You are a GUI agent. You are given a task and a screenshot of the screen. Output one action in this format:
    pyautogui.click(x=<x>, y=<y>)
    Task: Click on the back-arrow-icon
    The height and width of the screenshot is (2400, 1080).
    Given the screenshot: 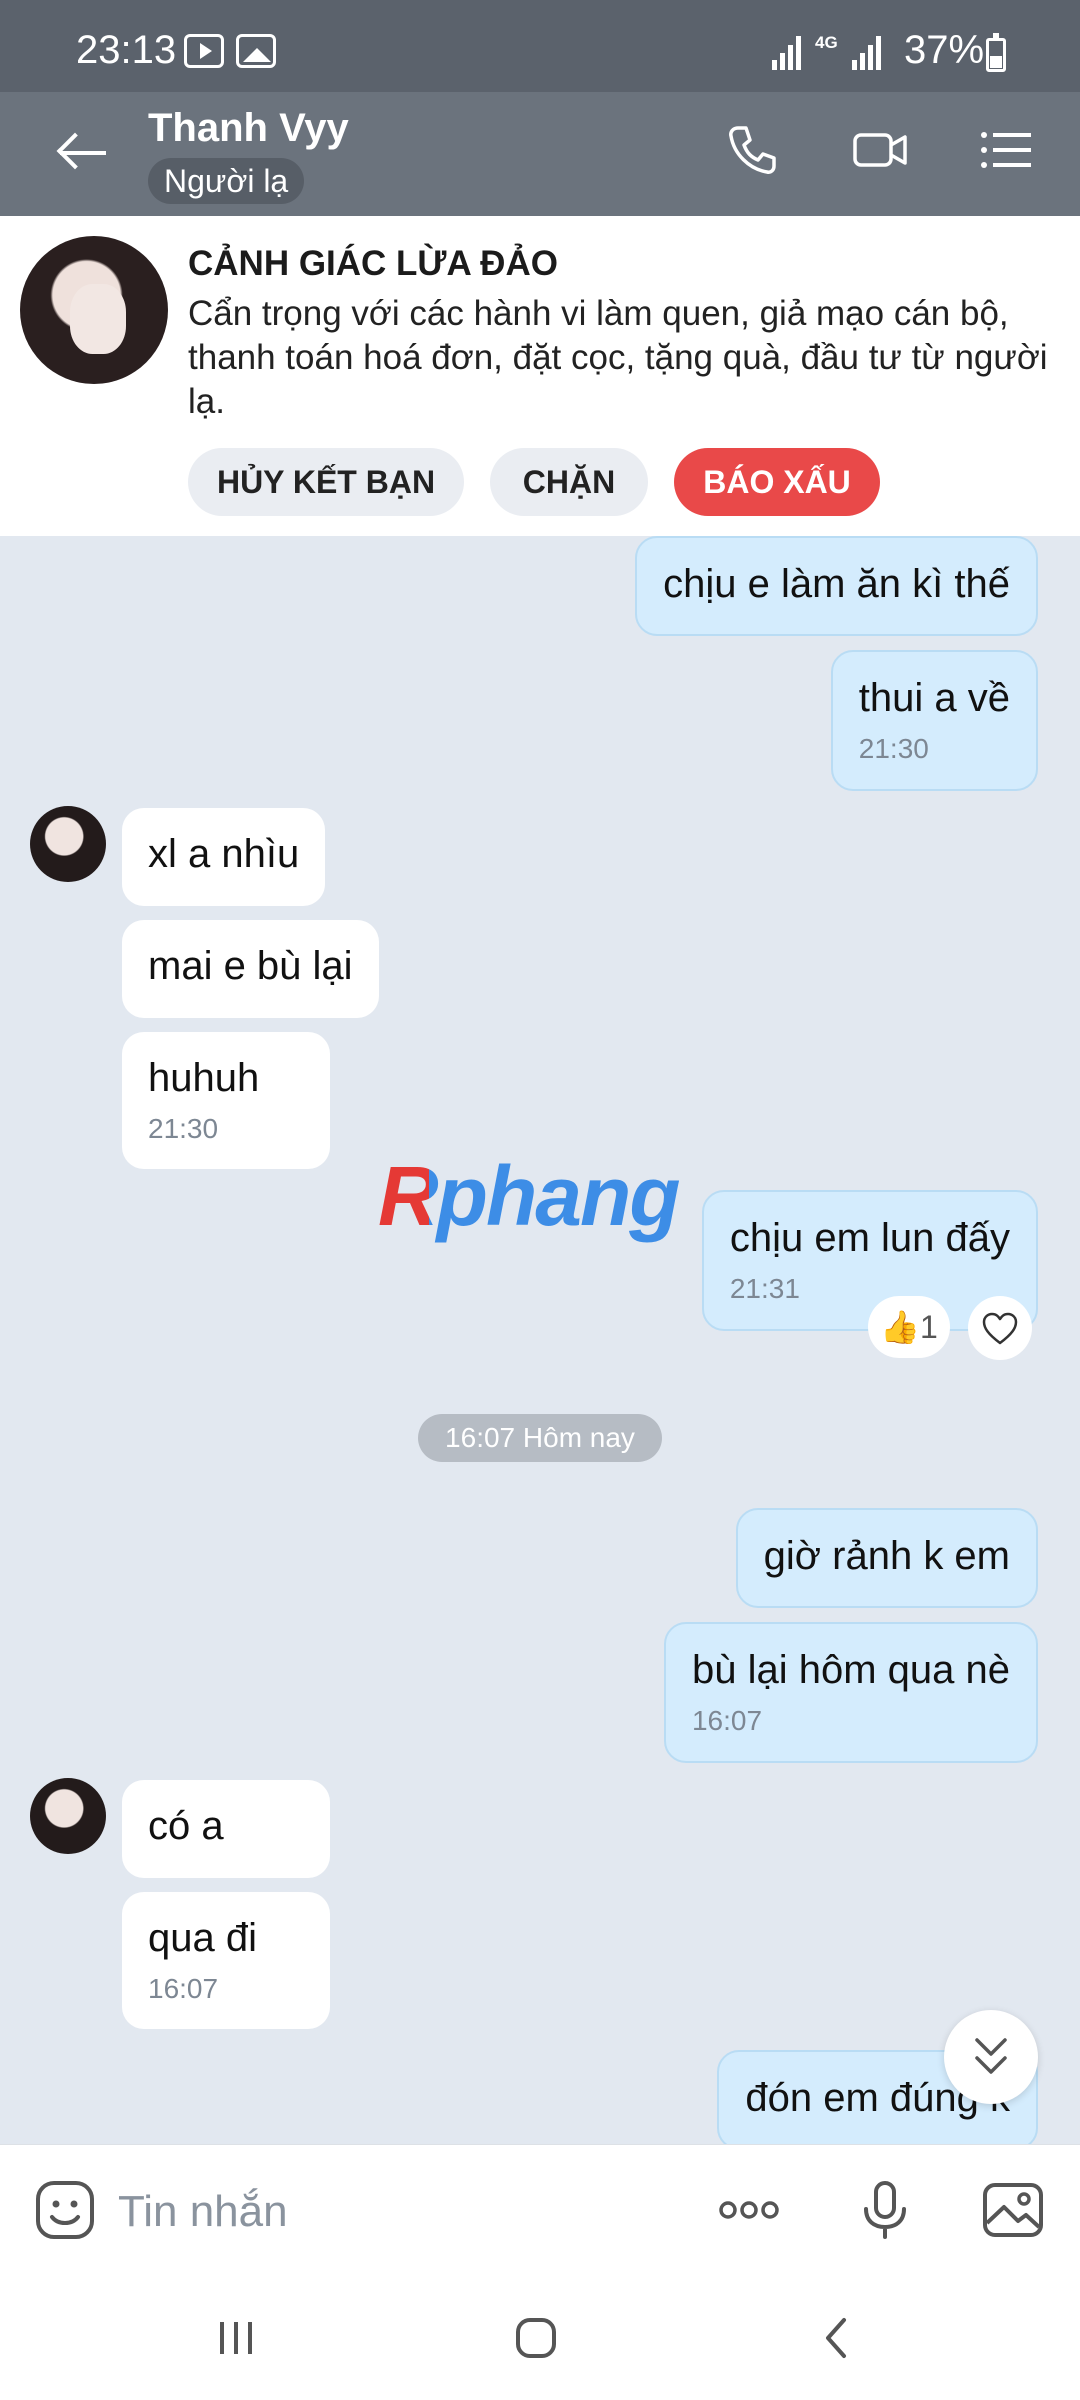 What is the action you would take?
    pyautogui.click(x=83, y=153)
    